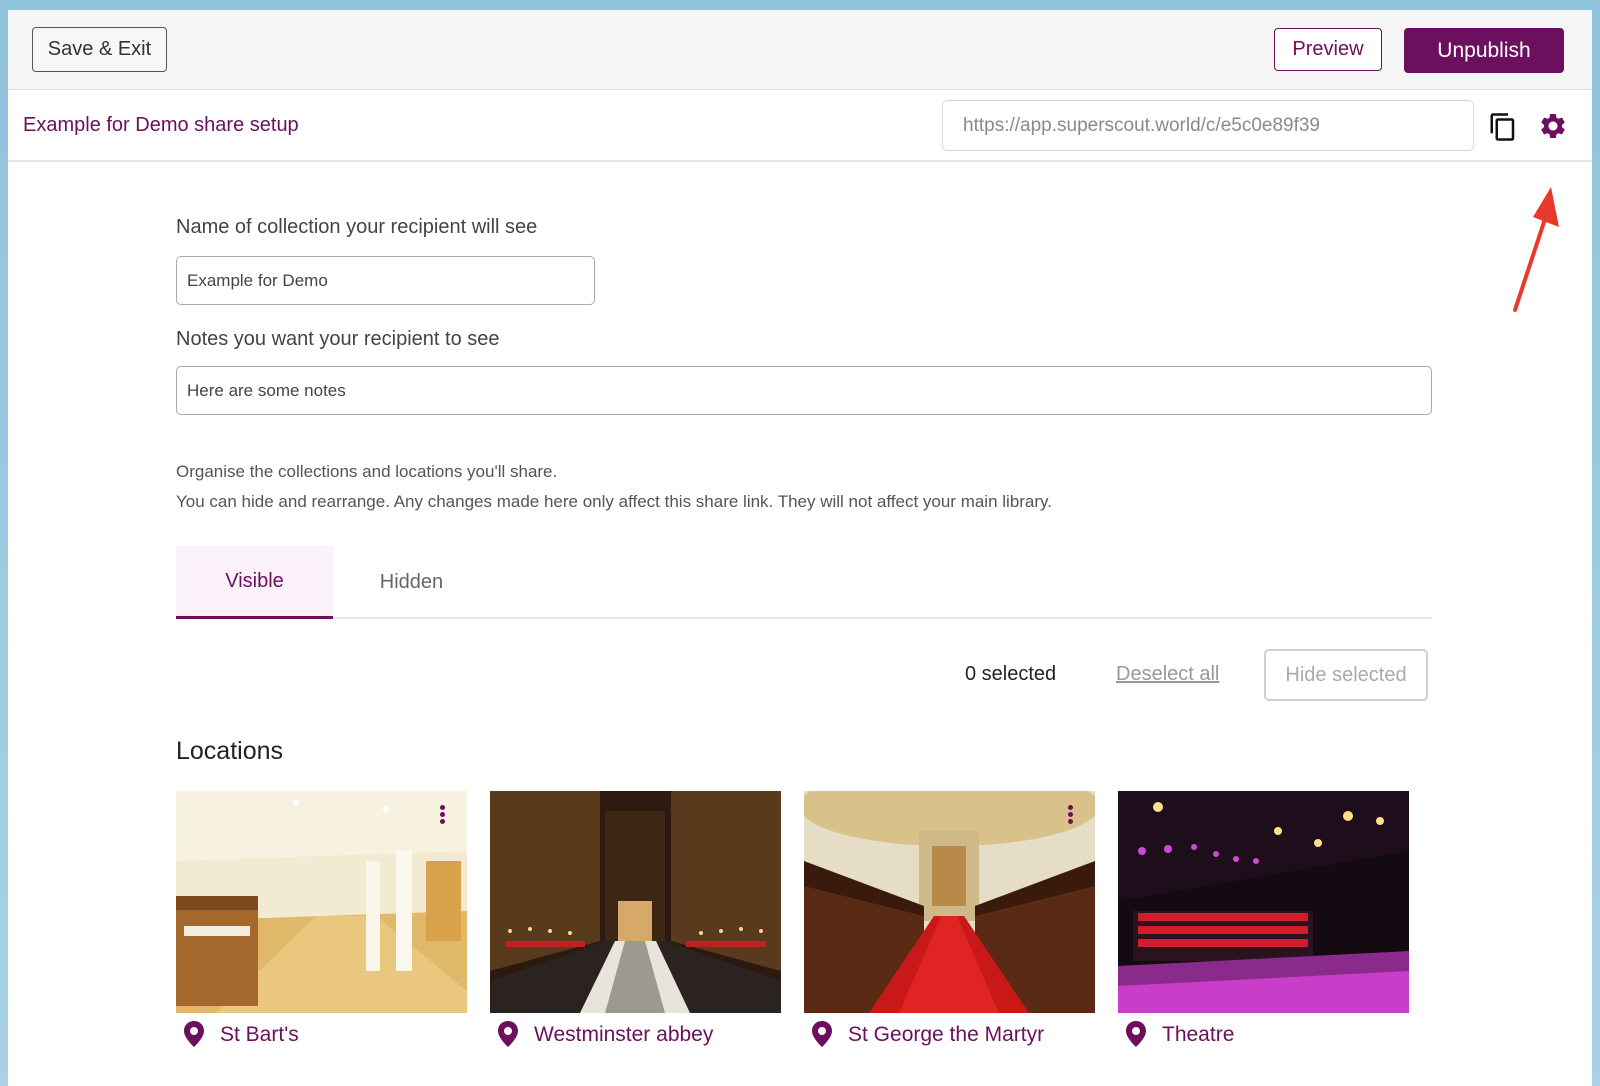 The height and width of the screenshot is (1086, 1600). What do you see at coordinates (1553, 126) in the screenshot?
I see `gear-icon` at bounding box center [1553, 126].